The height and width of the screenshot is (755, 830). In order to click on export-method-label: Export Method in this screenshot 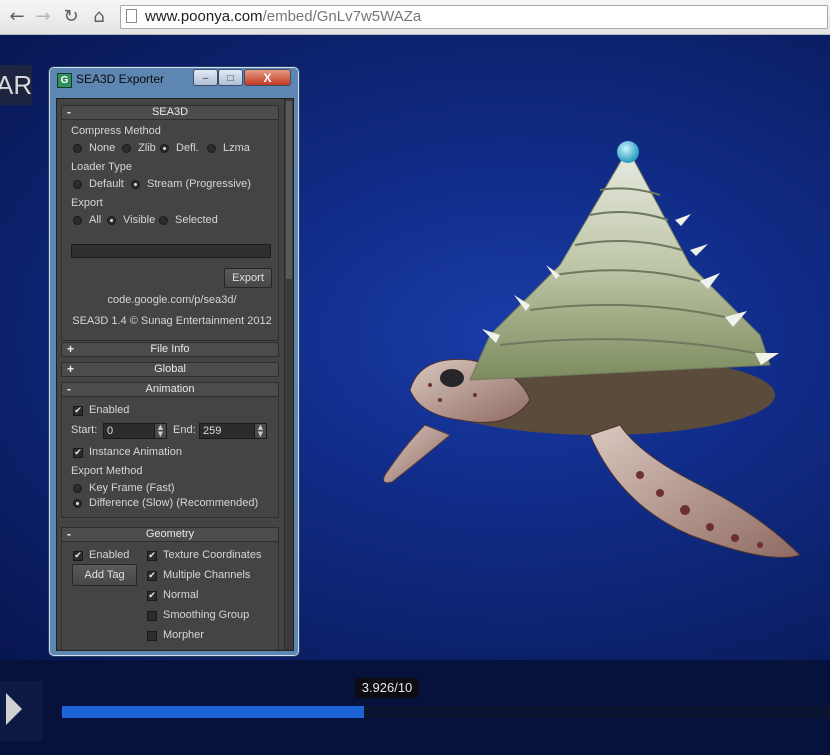, I will do `click(107, 471)`.